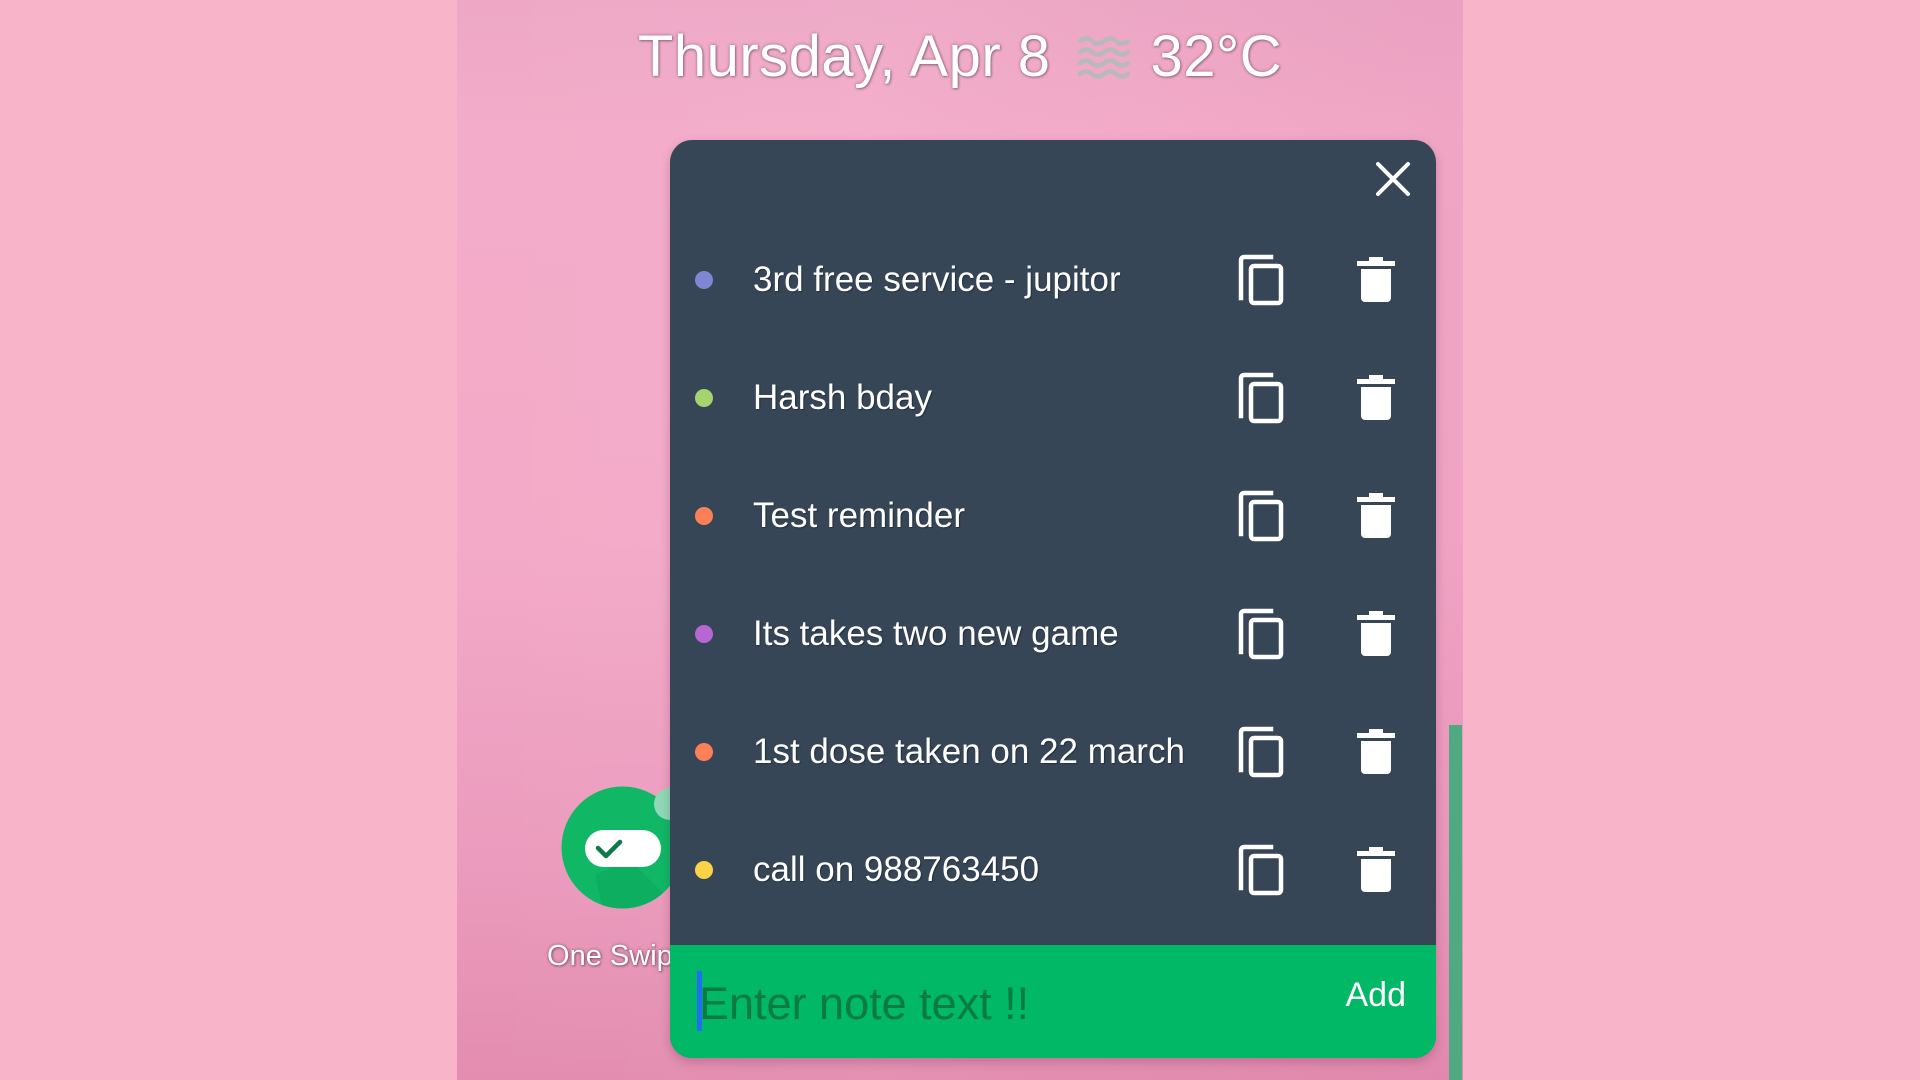  I want to click on note-item: Test reminder, so click(1053, 516).